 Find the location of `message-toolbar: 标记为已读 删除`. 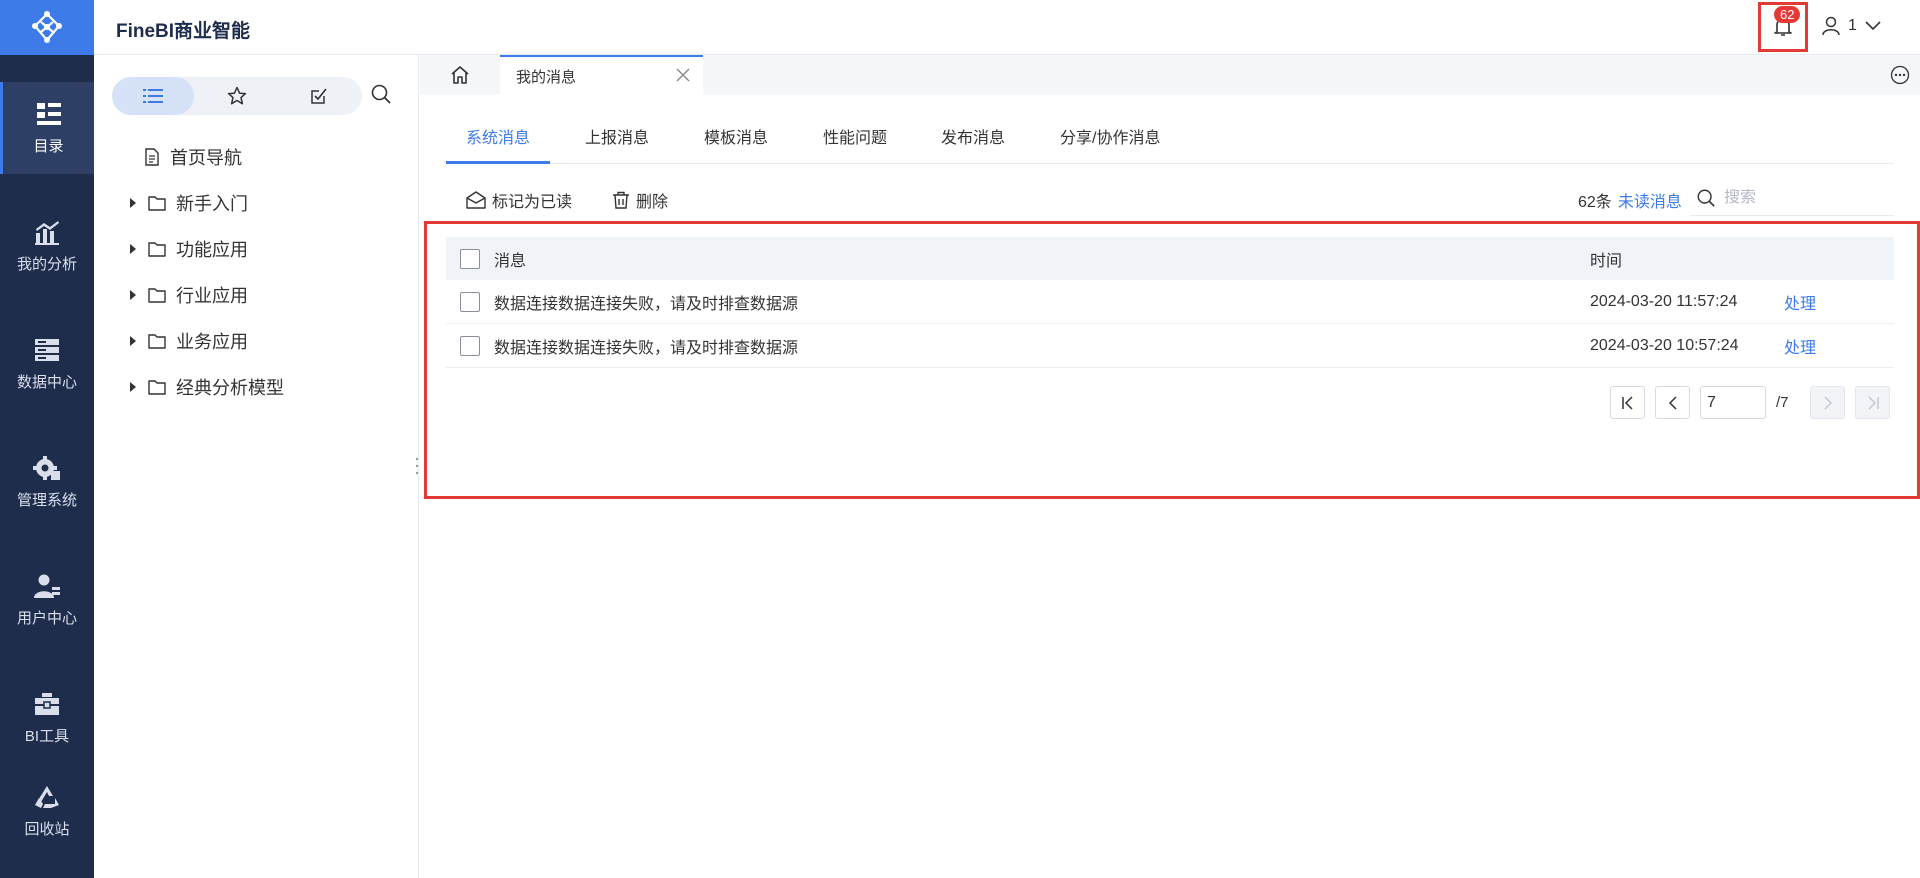

message-toolbar: 标记为已读 删除 is located at coordinates (567, 200).